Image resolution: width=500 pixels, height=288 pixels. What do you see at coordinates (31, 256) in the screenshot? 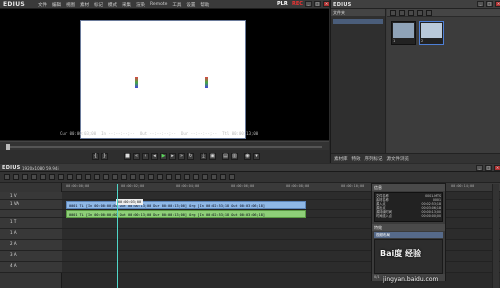
I see `track-header: 3 A` at bounding box center [31, 256].